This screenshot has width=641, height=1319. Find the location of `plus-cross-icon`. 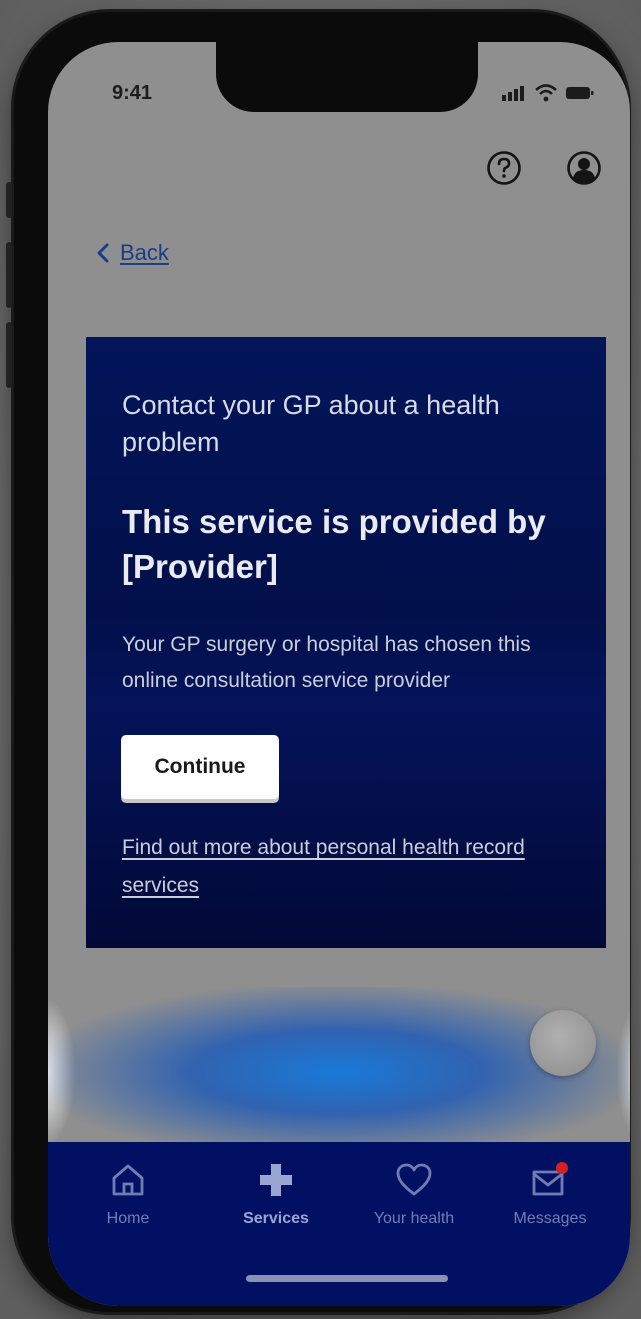

plus-cross-icon is located at coordinates (276, 1180).